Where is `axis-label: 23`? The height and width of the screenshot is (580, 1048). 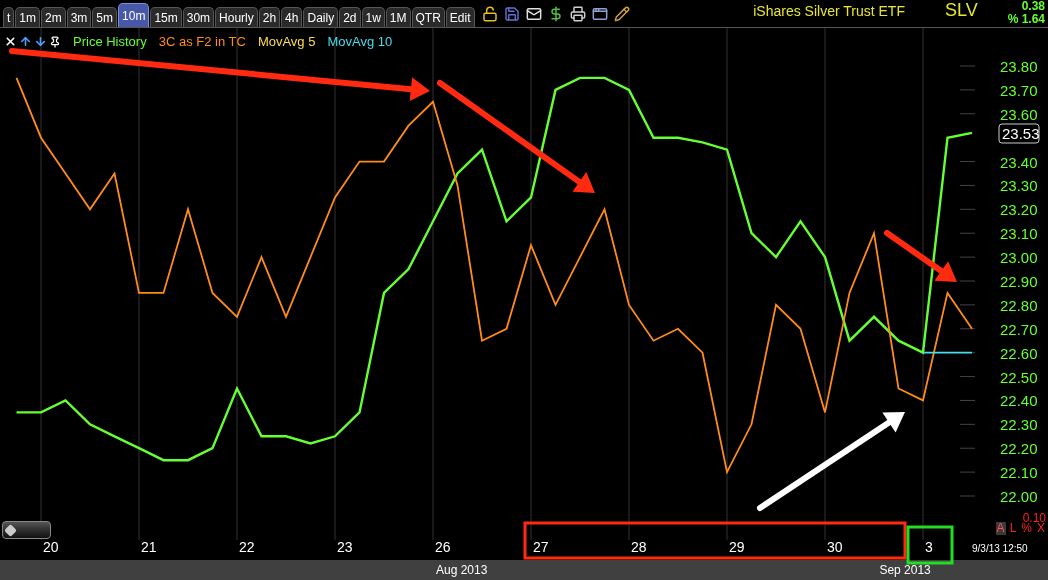 axis-label: 23 is located at coordinates (345, 547).